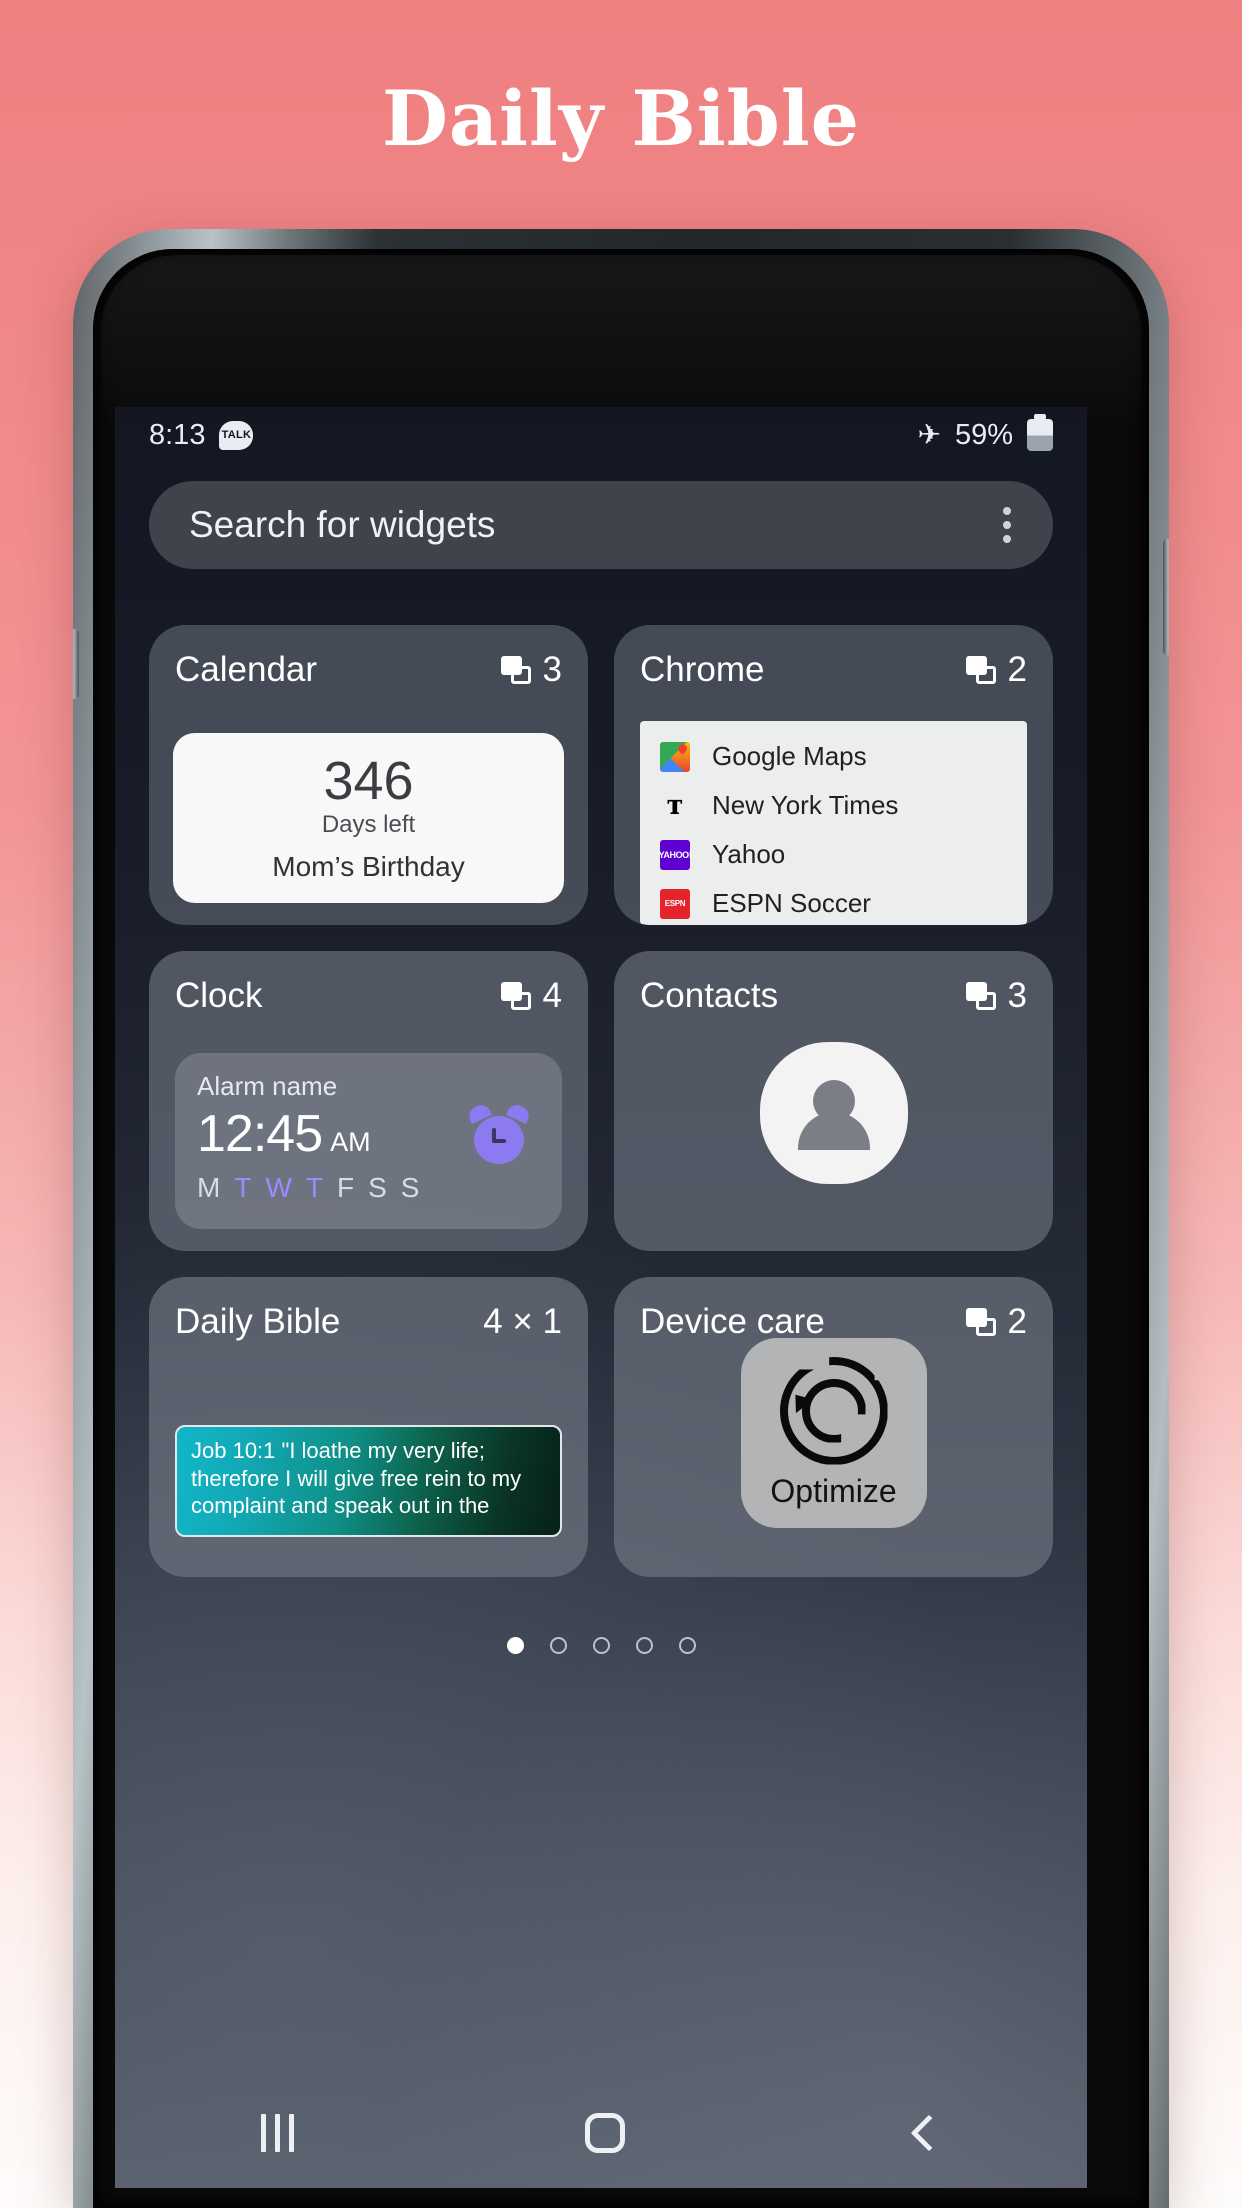 This screenshot has height=2208, width=1242. I want to click on widget-header: Contacts 3, so click(833, 996).